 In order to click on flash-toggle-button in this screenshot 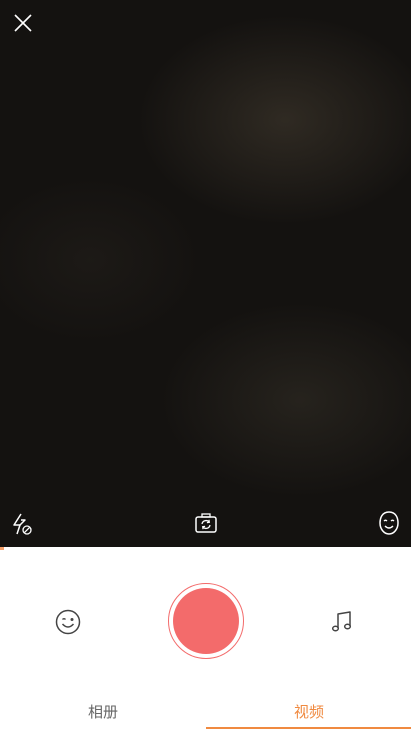, I will do `click(22, 524)`.